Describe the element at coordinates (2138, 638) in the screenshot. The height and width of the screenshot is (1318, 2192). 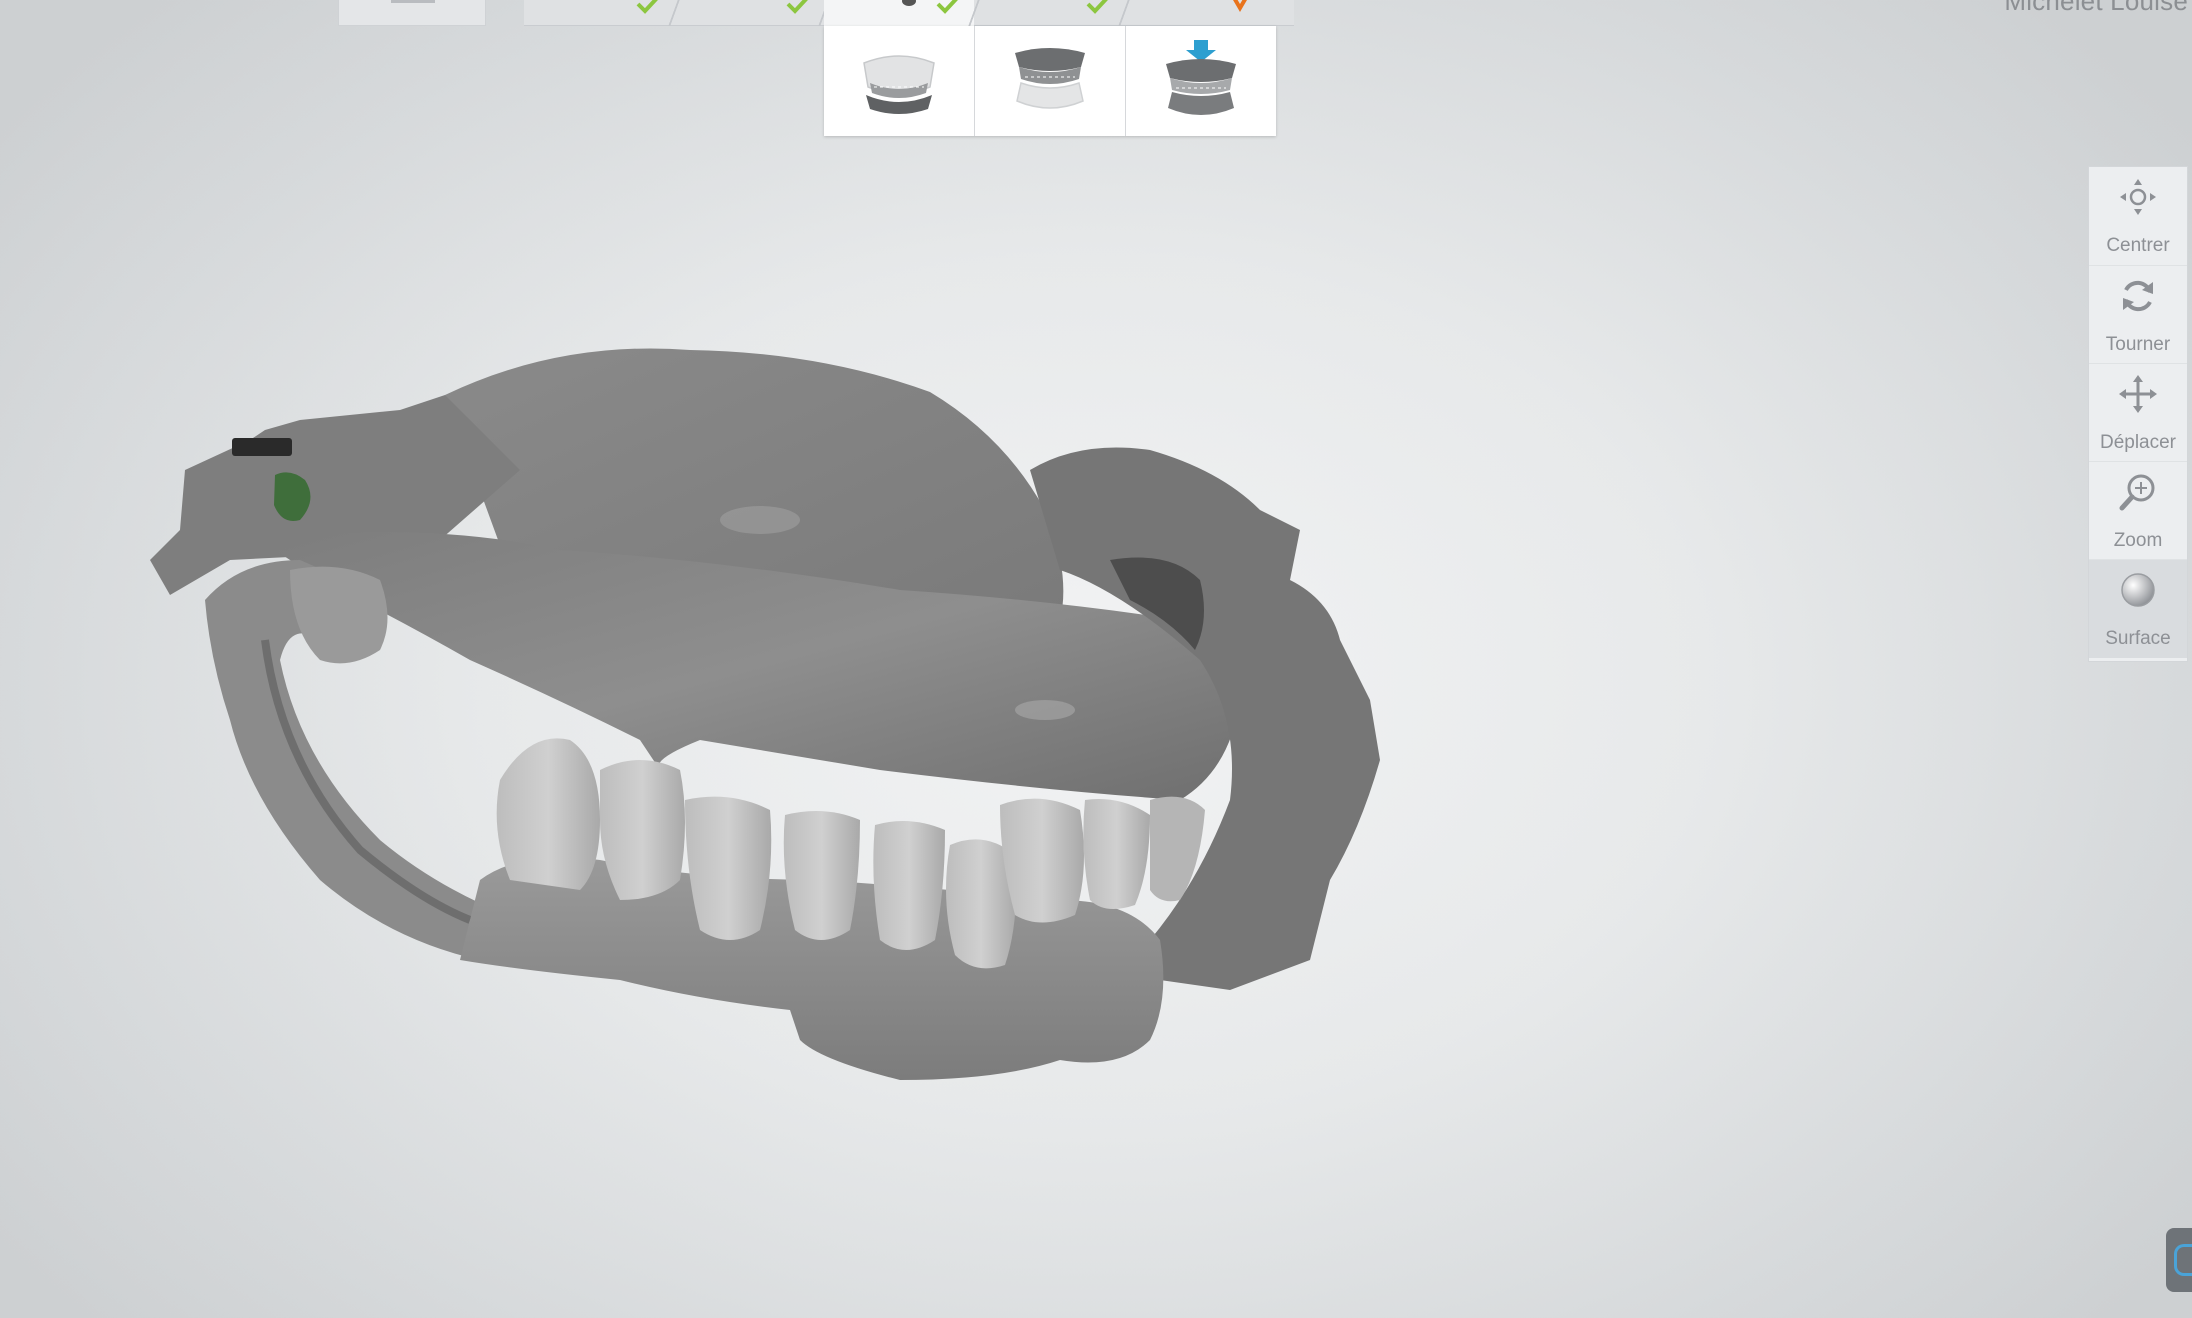
I see `surface-label: Surface` at that location.